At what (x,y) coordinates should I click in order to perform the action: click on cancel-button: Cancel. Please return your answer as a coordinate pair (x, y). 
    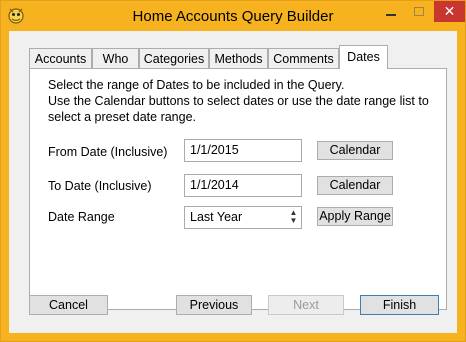
    Looking at the image, I should click on (68, 305).